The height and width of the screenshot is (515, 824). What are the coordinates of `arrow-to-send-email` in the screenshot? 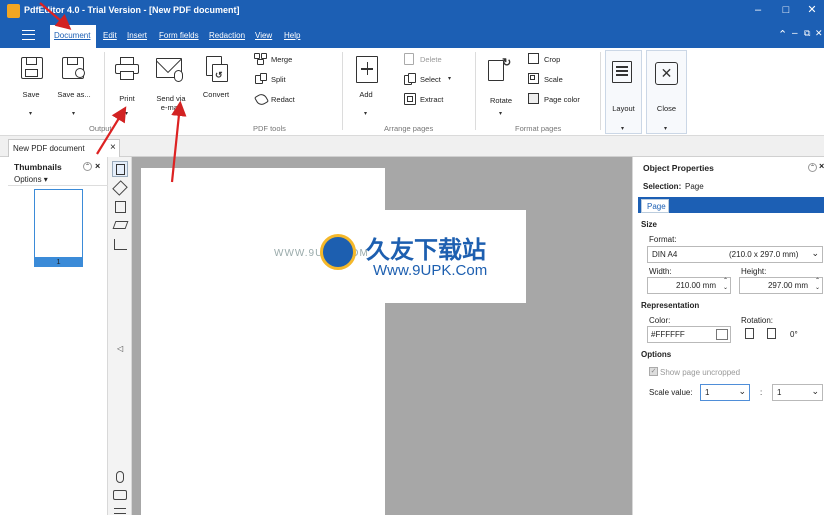 It's located at (178, 141).